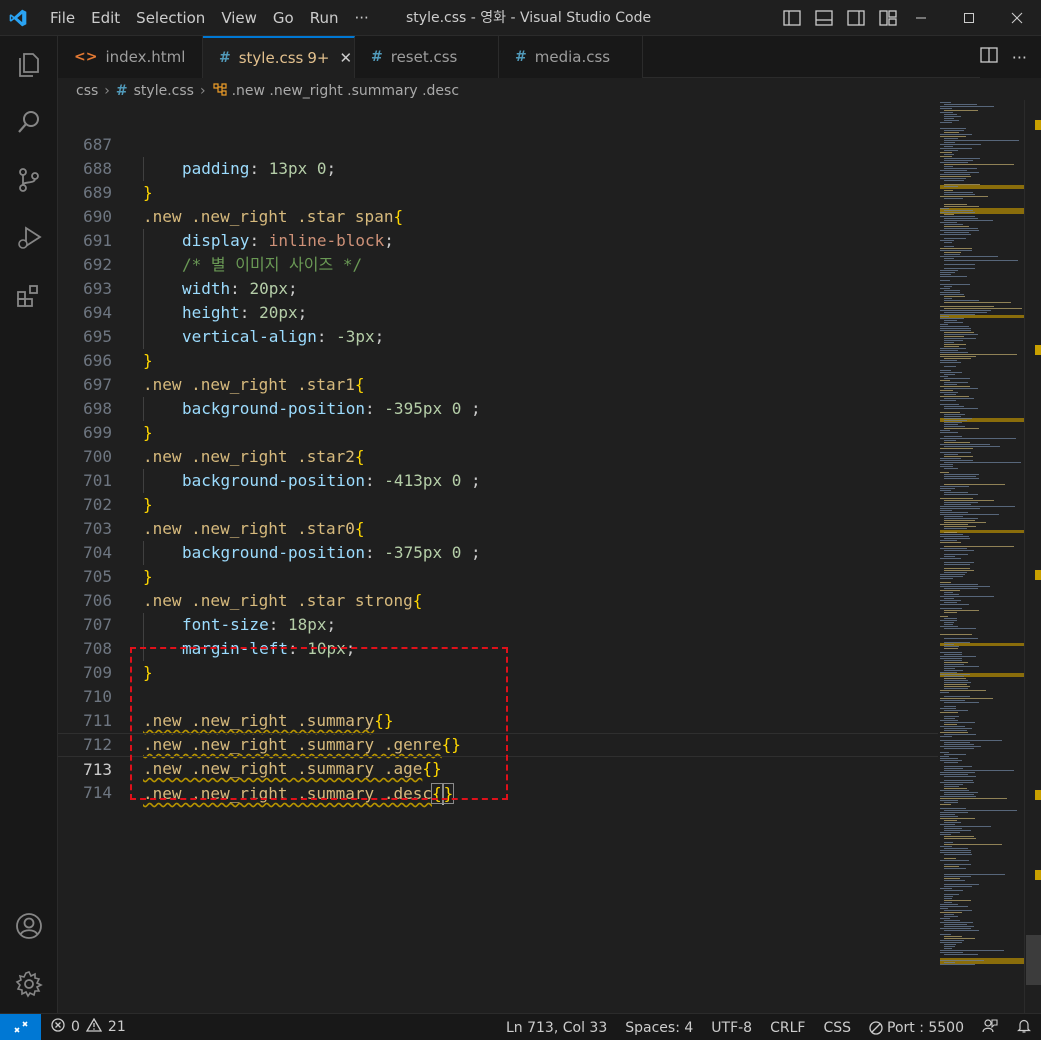 The height and width of the screenshot is (1040, 1041). I want to click on code-line: 702 .new .new_right .star0{, so click(498, 503).